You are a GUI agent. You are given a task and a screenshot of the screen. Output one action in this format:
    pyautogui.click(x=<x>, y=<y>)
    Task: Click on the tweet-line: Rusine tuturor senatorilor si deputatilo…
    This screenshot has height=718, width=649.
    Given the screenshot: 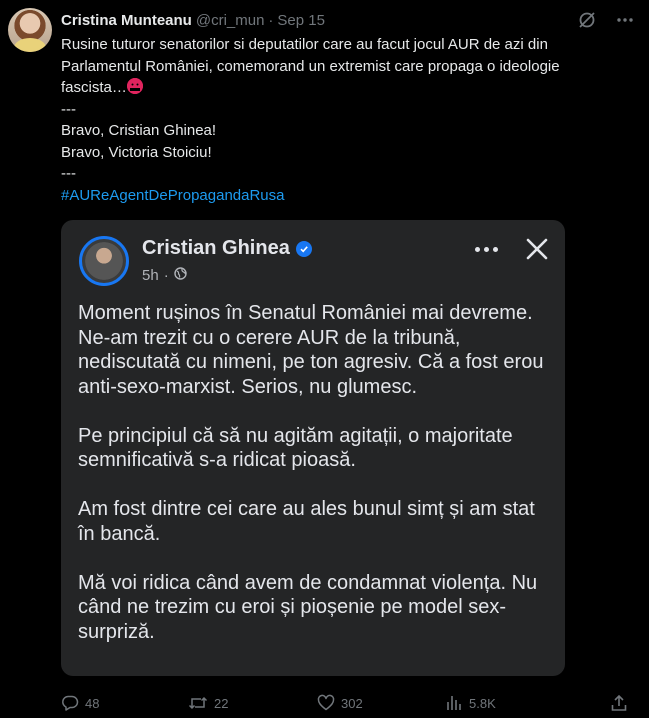 What is the action you would take?
    pyautogui.click(x=304, y=44)
    